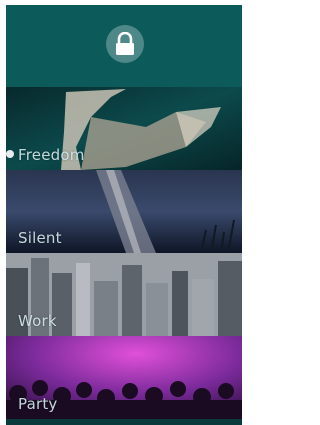  What do you see at coordinates (124, 211) in the screenshot?
I see `ambience-tile-silent: Silent` at bounding box center [124, 211].